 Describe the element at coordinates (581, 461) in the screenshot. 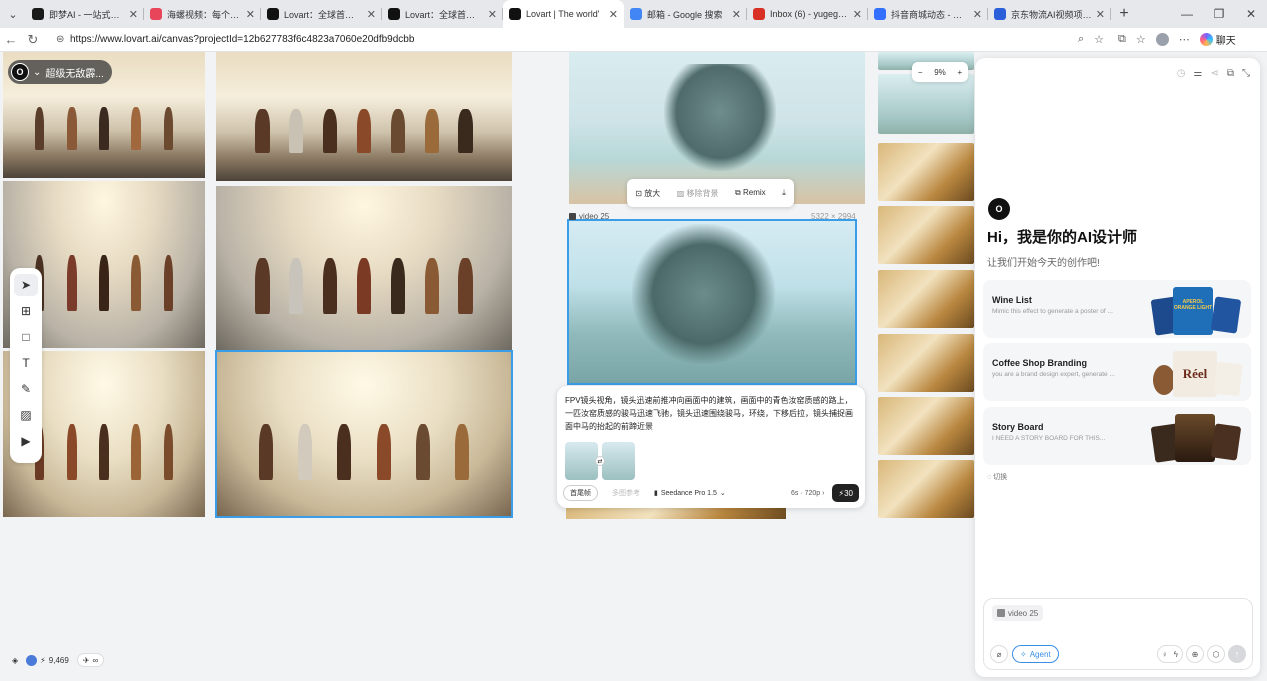

I see `first-frame-thumbnail` at that location.